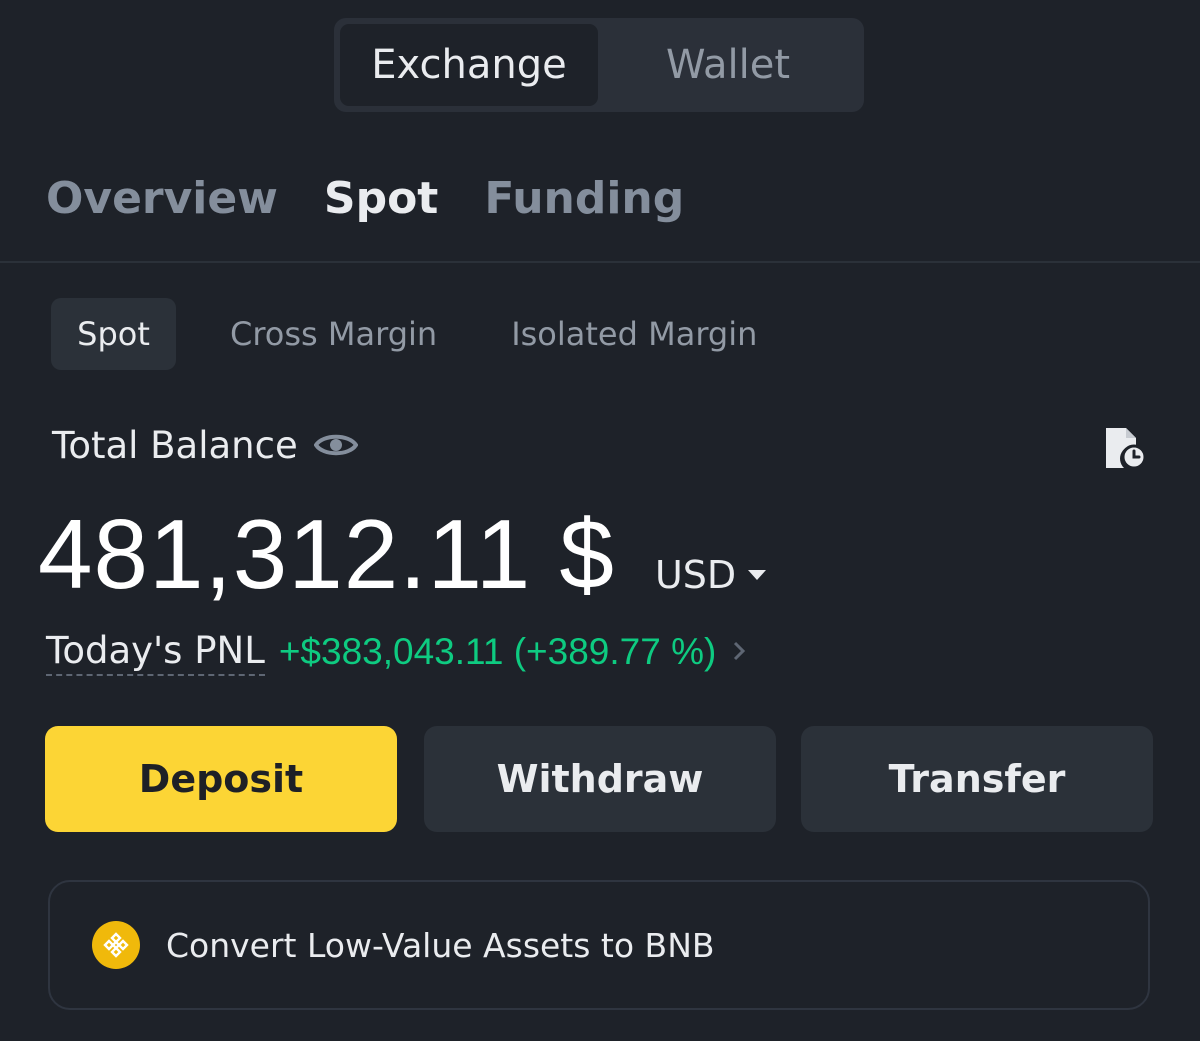 The width and height of the screenshot is (1200, 1041). What do you see at coordinates (440, 945) in the screenshot?
I see `convert-banner-text: Convert Low-Value Assets to BNB` at bounding box center [440, 945].